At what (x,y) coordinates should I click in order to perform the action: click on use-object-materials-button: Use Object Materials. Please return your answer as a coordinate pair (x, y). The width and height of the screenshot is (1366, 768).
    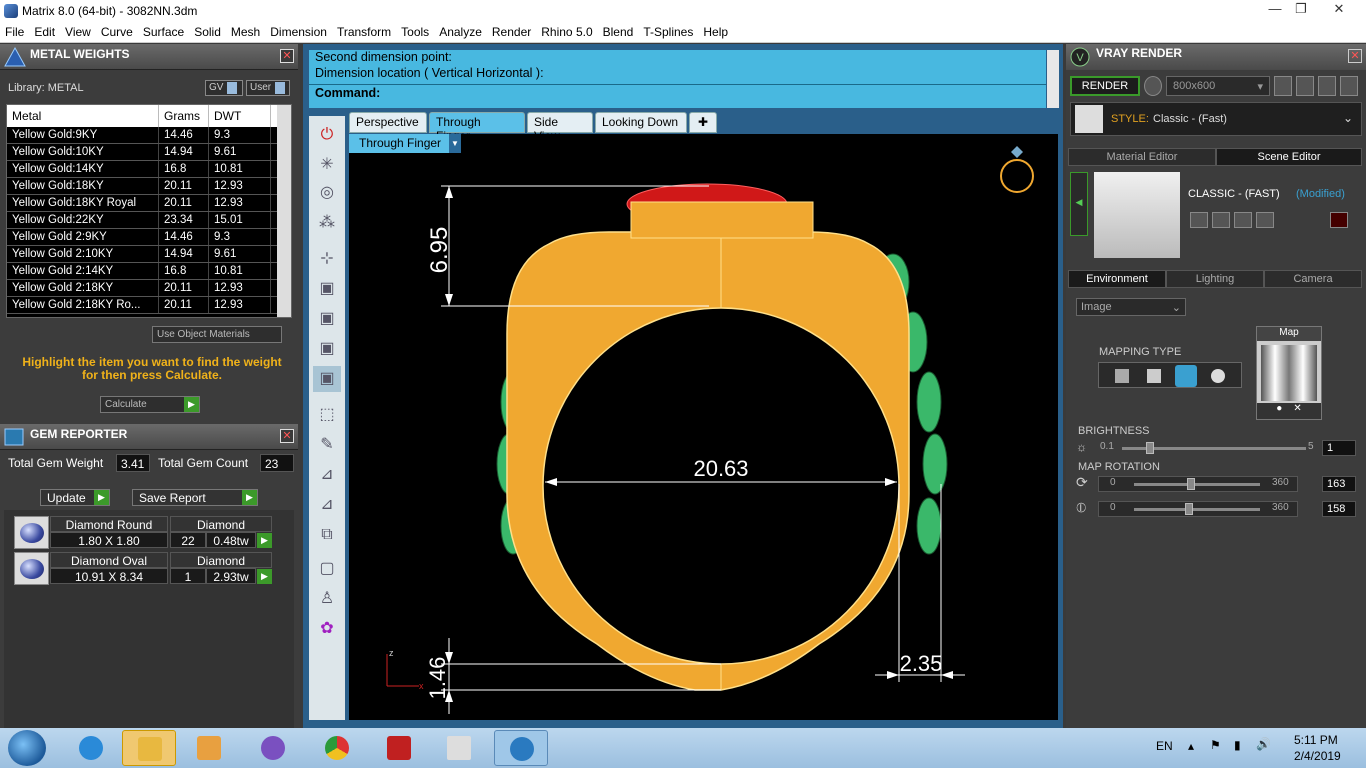
    Looking at the image, I should click on (217, 334).